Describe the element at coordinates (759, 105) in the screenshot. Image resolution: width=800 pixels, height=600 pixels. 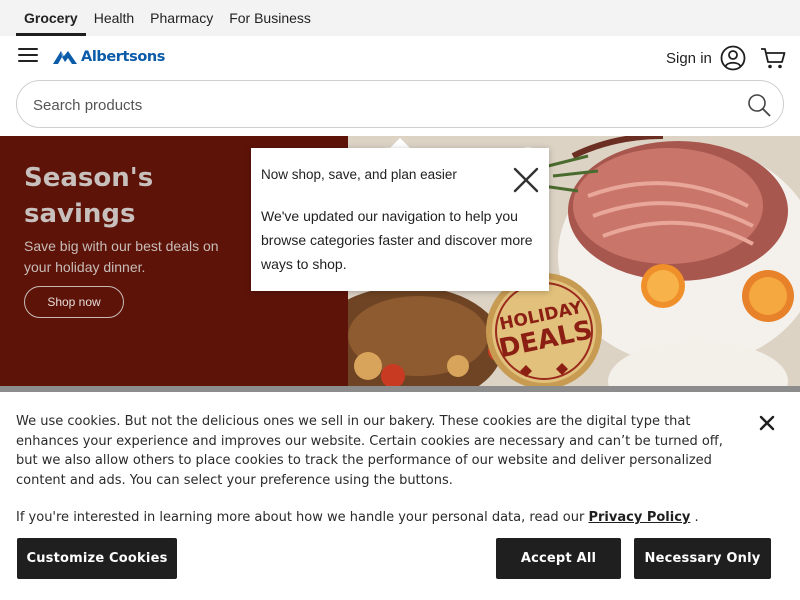
I see `search-icon` at that location.